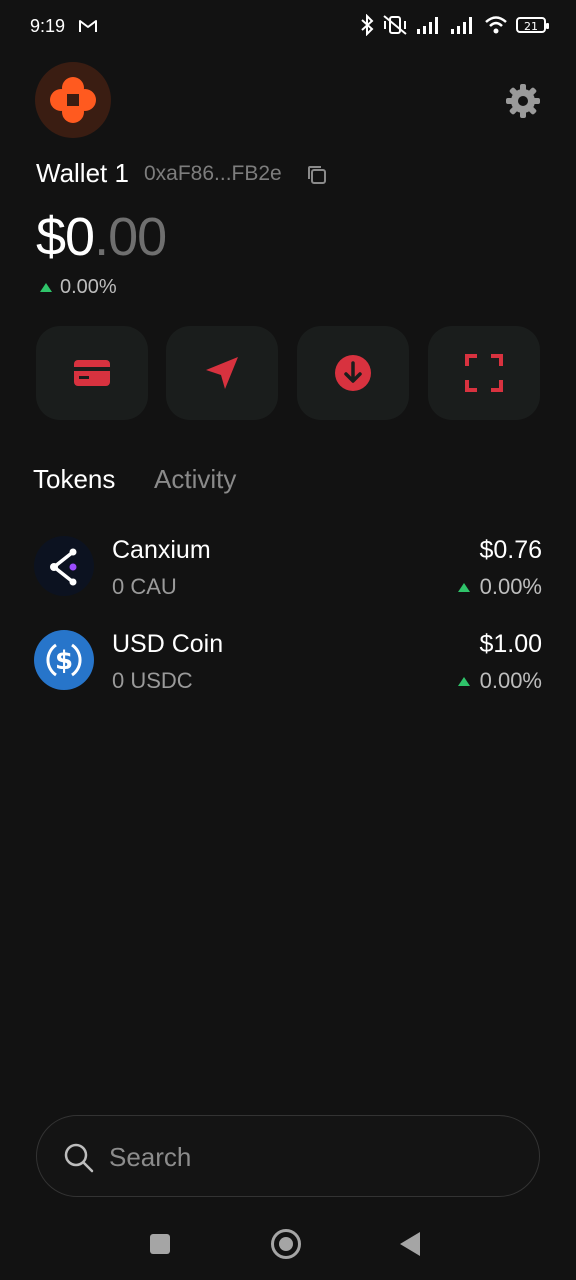  Describe the element at coordinates (410, 1244) in the screenshot. I see `back-button` at that location.